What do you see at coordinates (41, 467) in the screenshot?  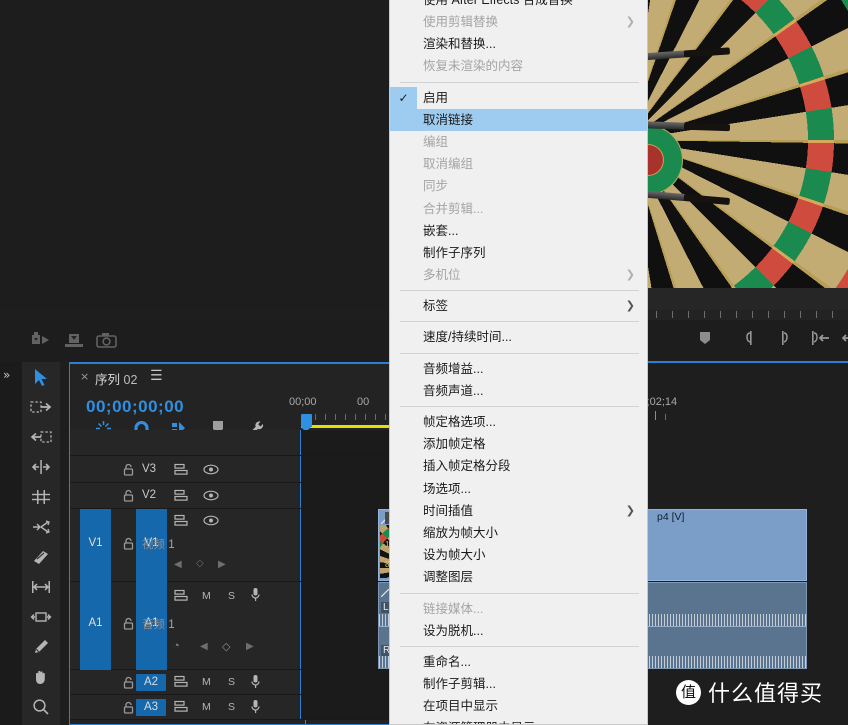 I see `ripple-edit-tool` at bounding box center [41, 467].